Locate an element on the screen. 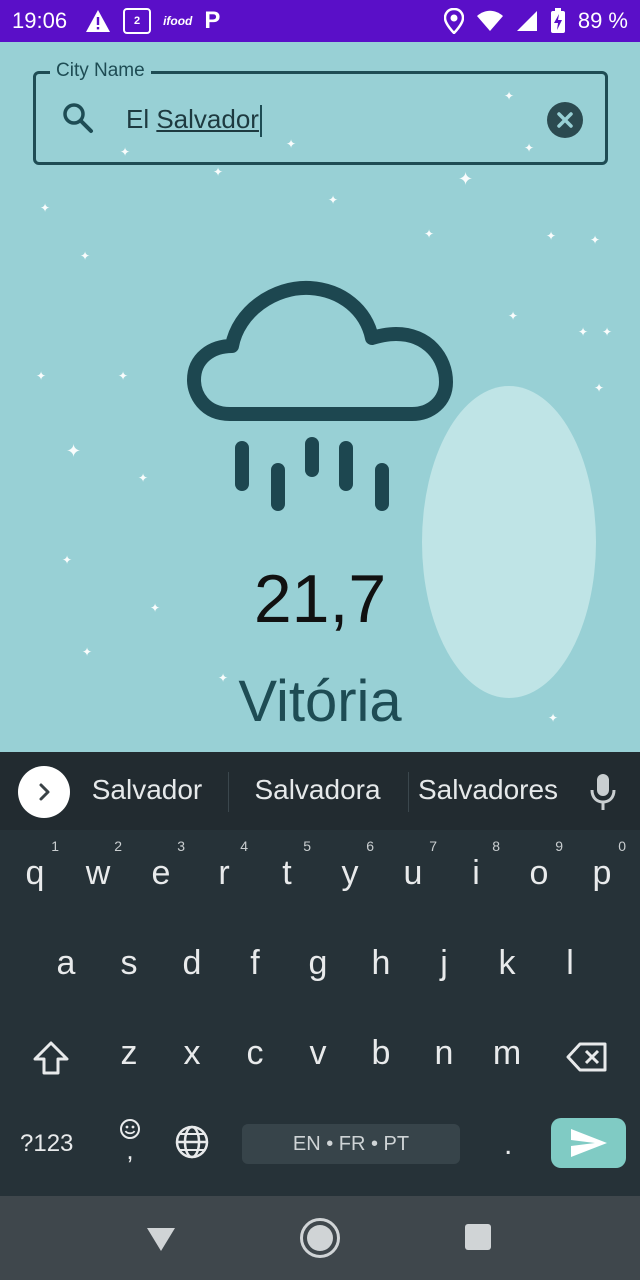  backspace-key is located at coordinates (587, 1059).